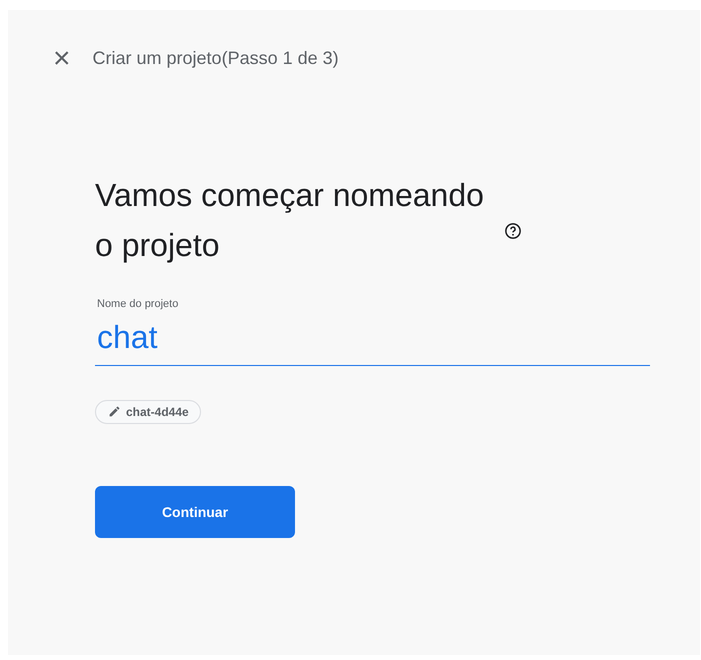  What do you see at coordinates (148, 412) in the screenshot?
I see `project-id-chip: chat-4d44e` at bounding box center [148, 412].